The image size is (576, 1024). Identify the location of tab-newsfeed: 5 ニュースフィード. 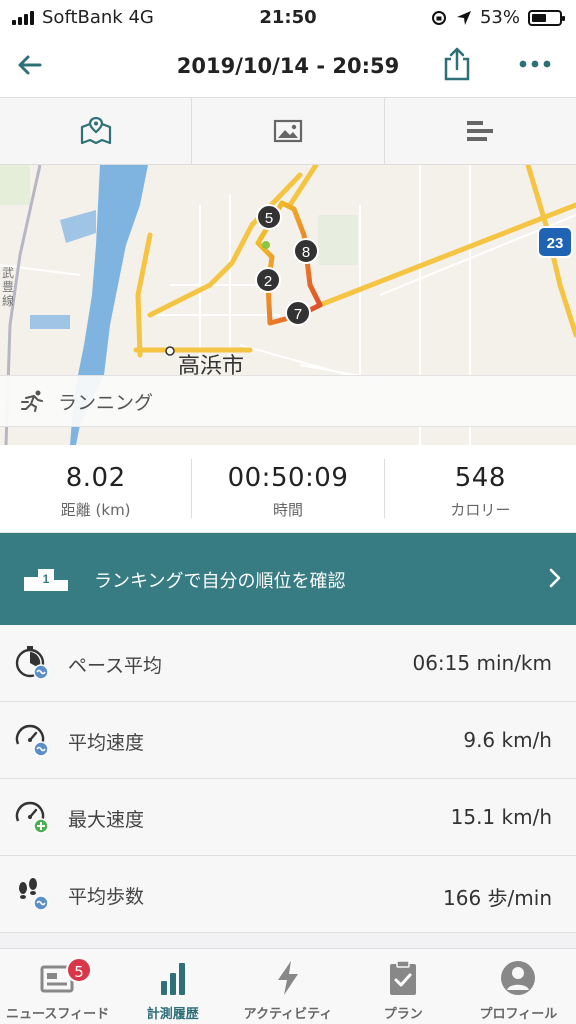
(57, 986).